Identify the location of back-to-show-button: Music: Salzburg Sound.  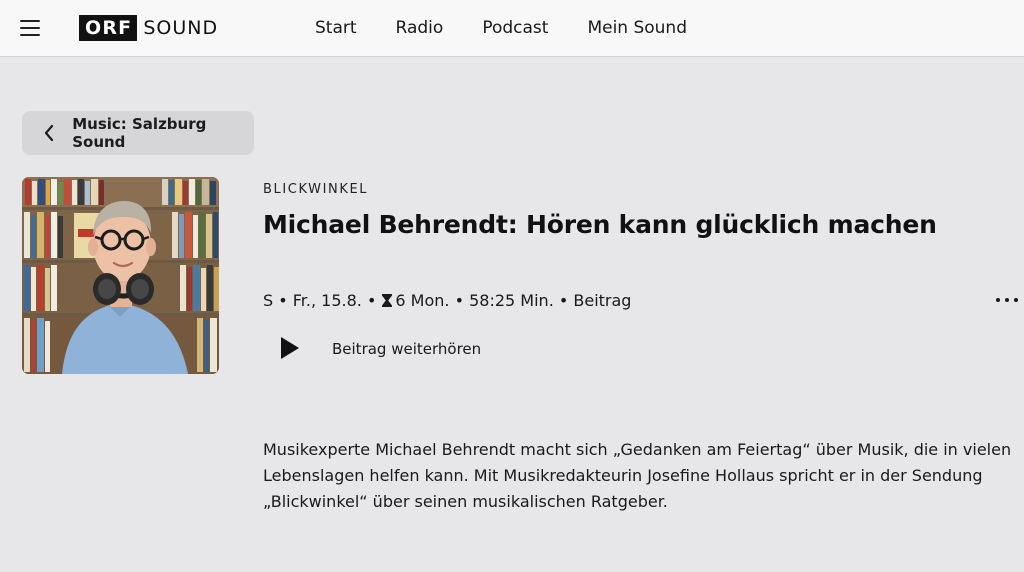
(138, 133).